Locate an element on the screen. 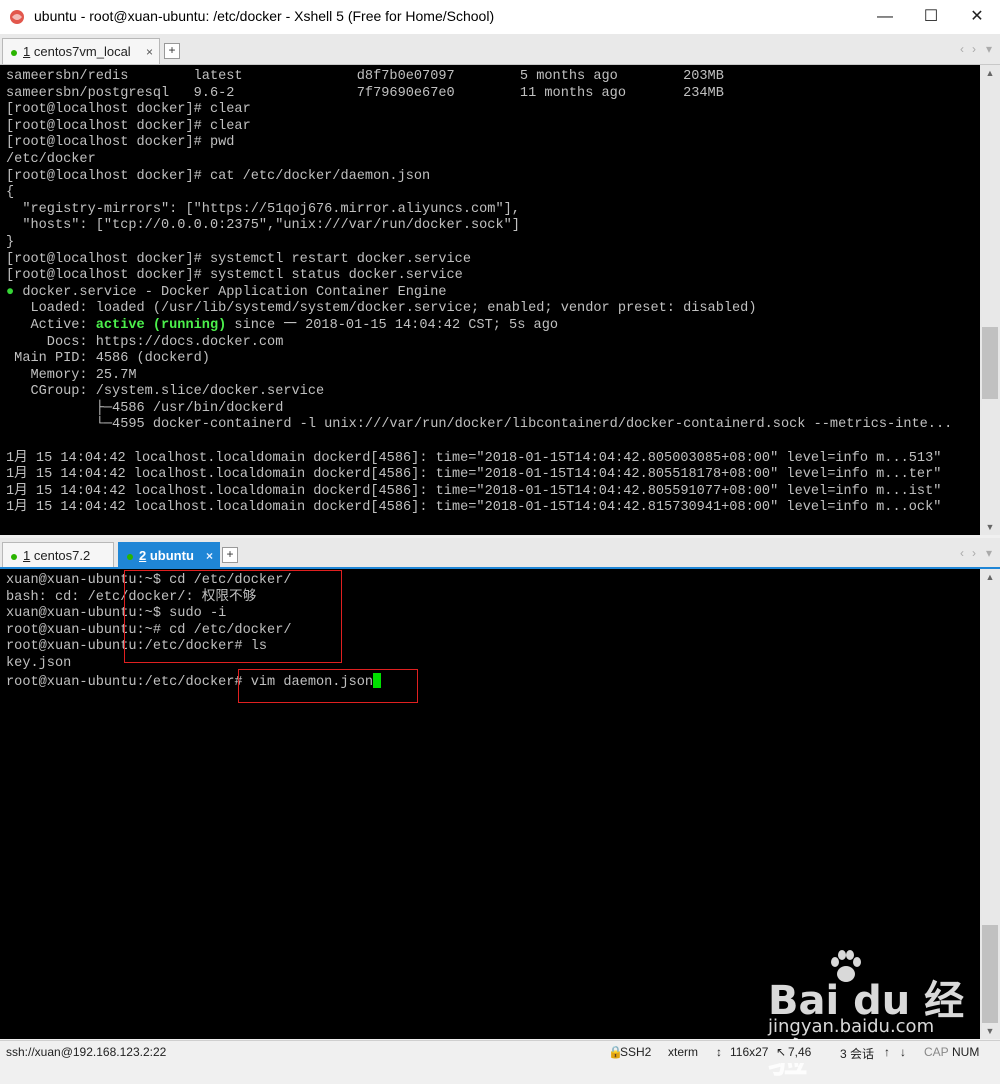 This screenshot has width=1000, height=1084. service-docs-line: Docs: https://docs.docker.com is located at coordinates (145, 342).